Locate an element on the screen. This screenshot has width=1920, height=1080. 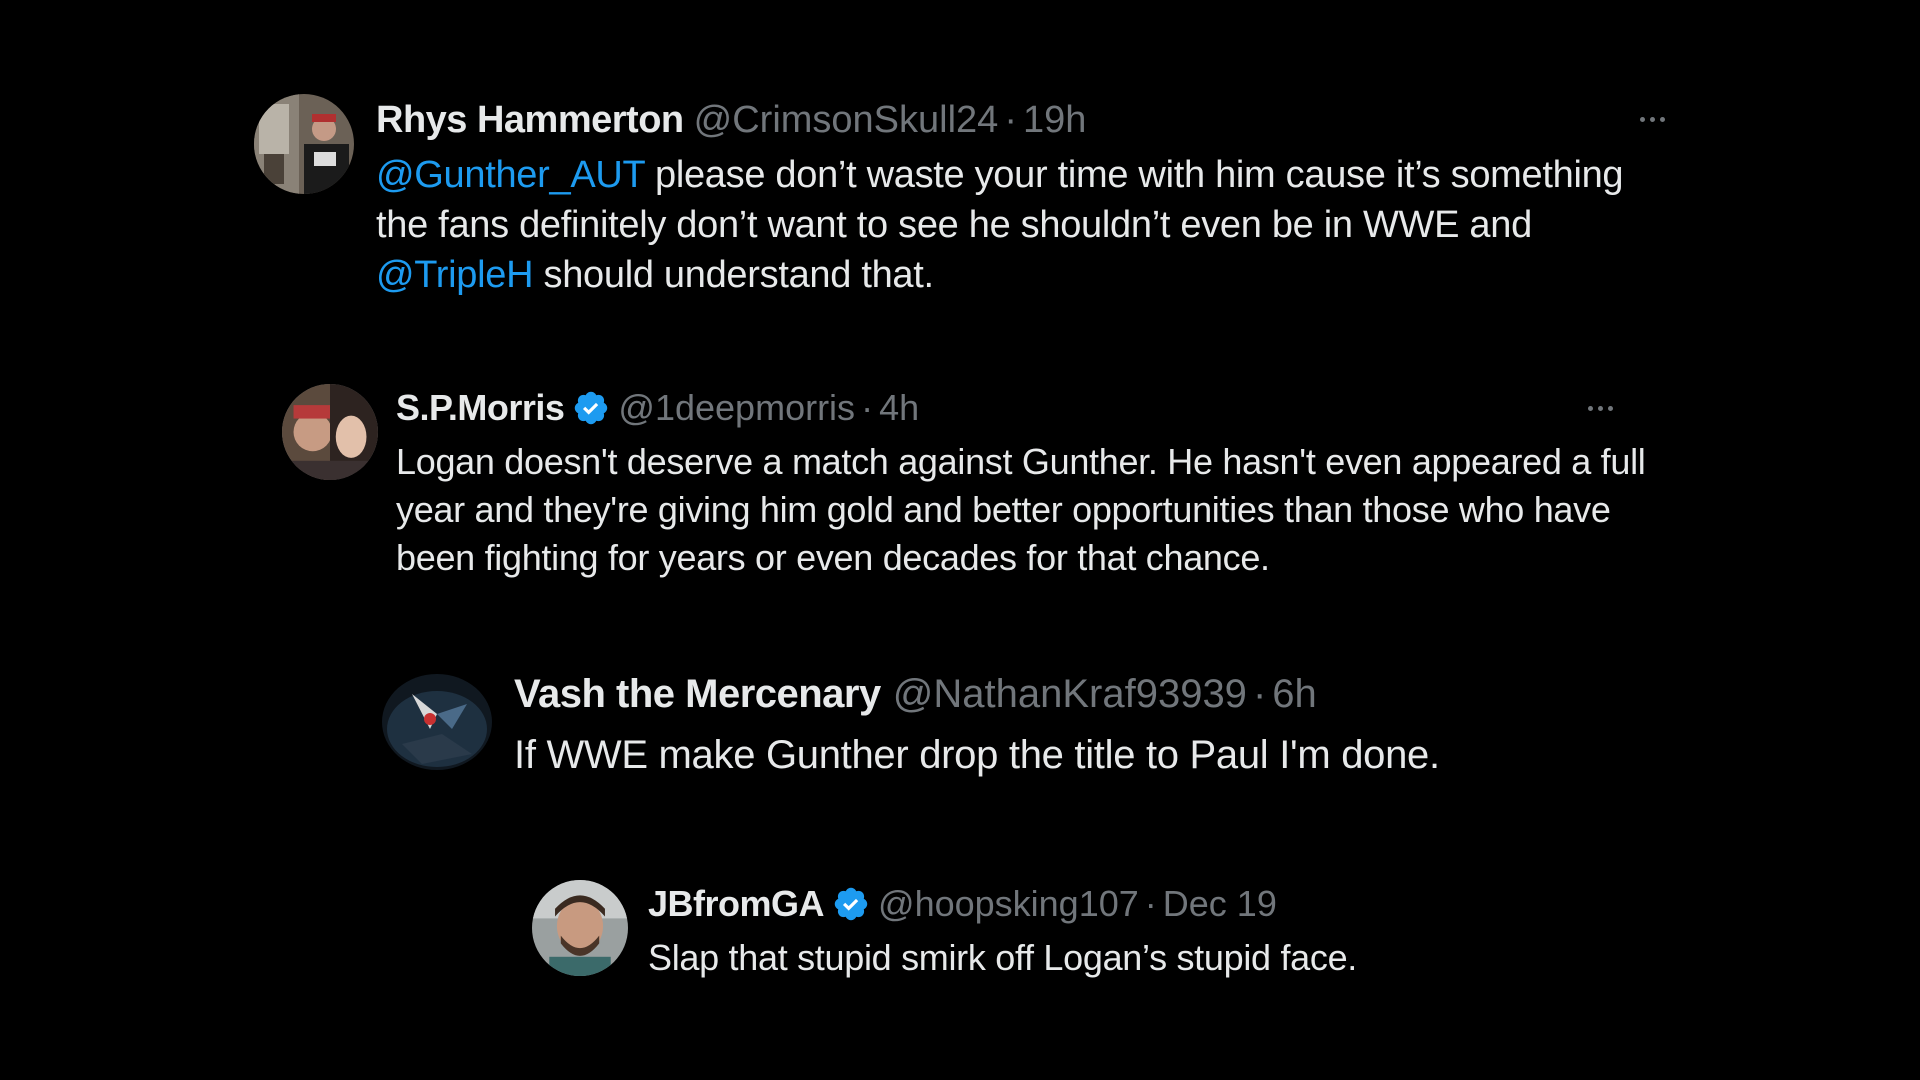
author-name: JBfromGA is located at coordinates (736, 904).